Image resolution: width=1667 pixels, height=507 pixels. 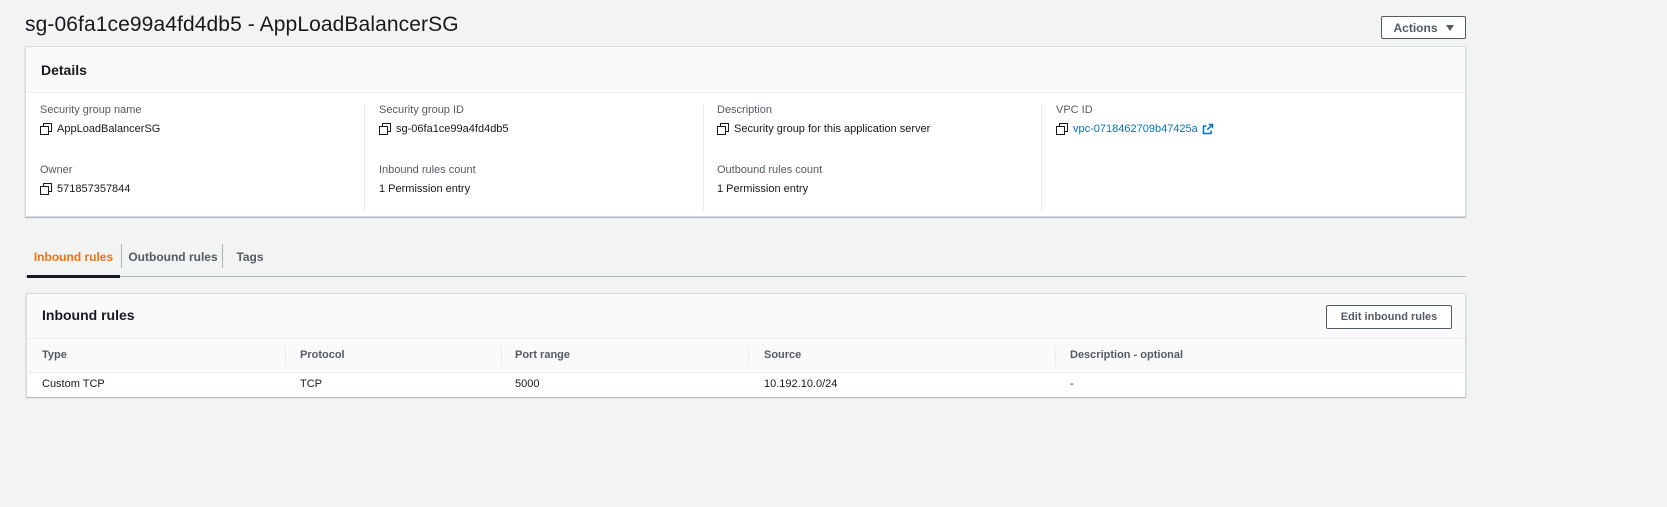 What do you see at coordinates (73, 384) in the screenshot?
I see `cell-type: Custom TCP` at bounding box center [73, 384].